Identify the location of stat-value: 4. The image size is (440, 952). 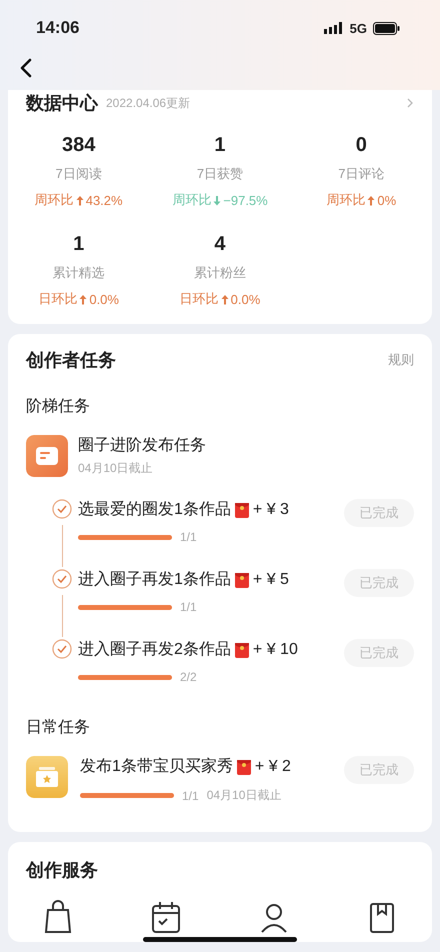
(220, 244).